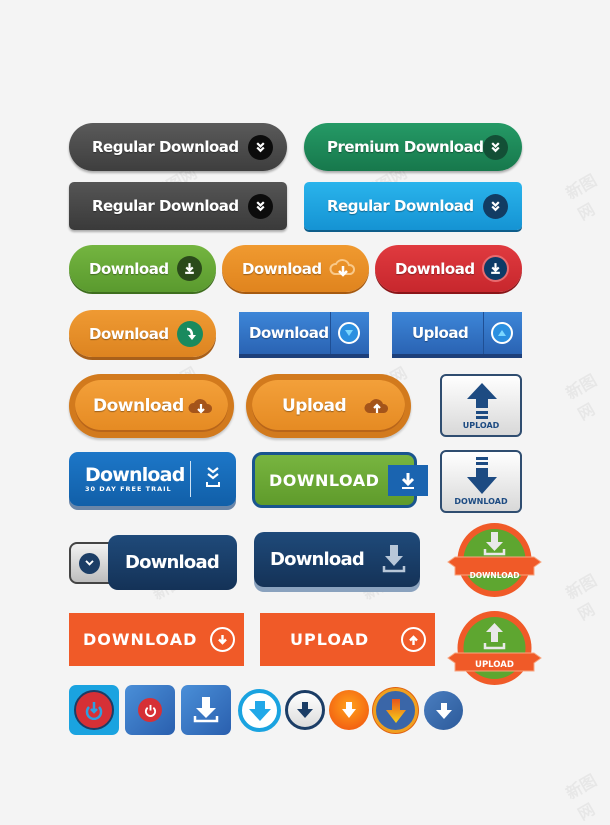  I want to click on light-blue-ring-download-button, so click(259, 710).